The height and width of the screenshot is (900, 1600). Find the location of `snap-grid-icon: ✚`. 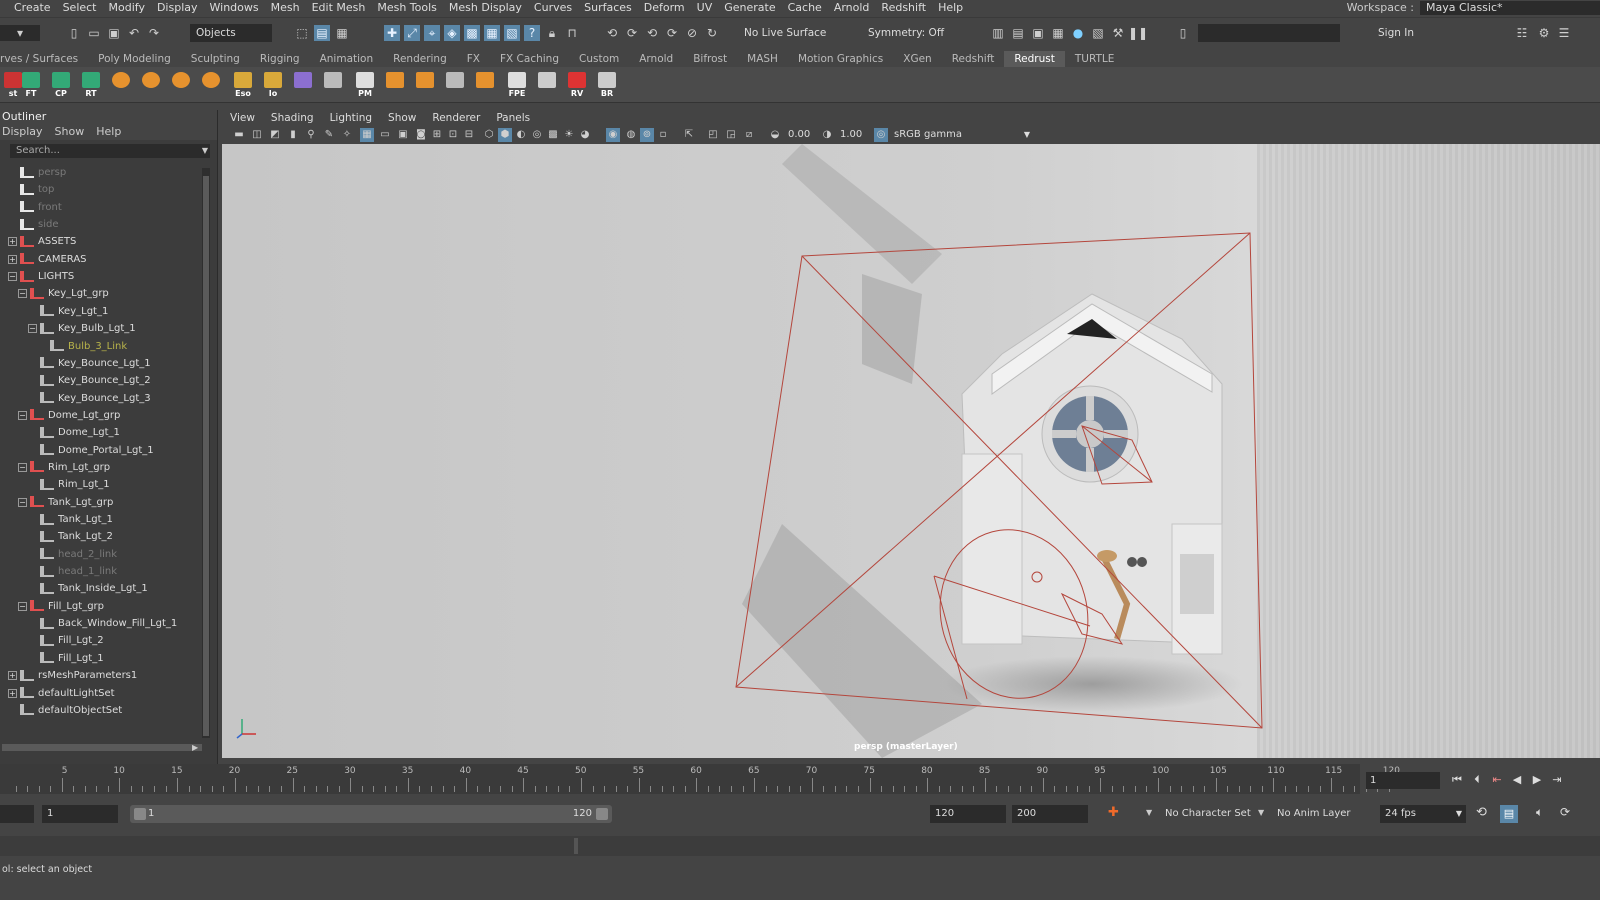

snap-grid-icon: ✚ is located at coordinates (392, 33).